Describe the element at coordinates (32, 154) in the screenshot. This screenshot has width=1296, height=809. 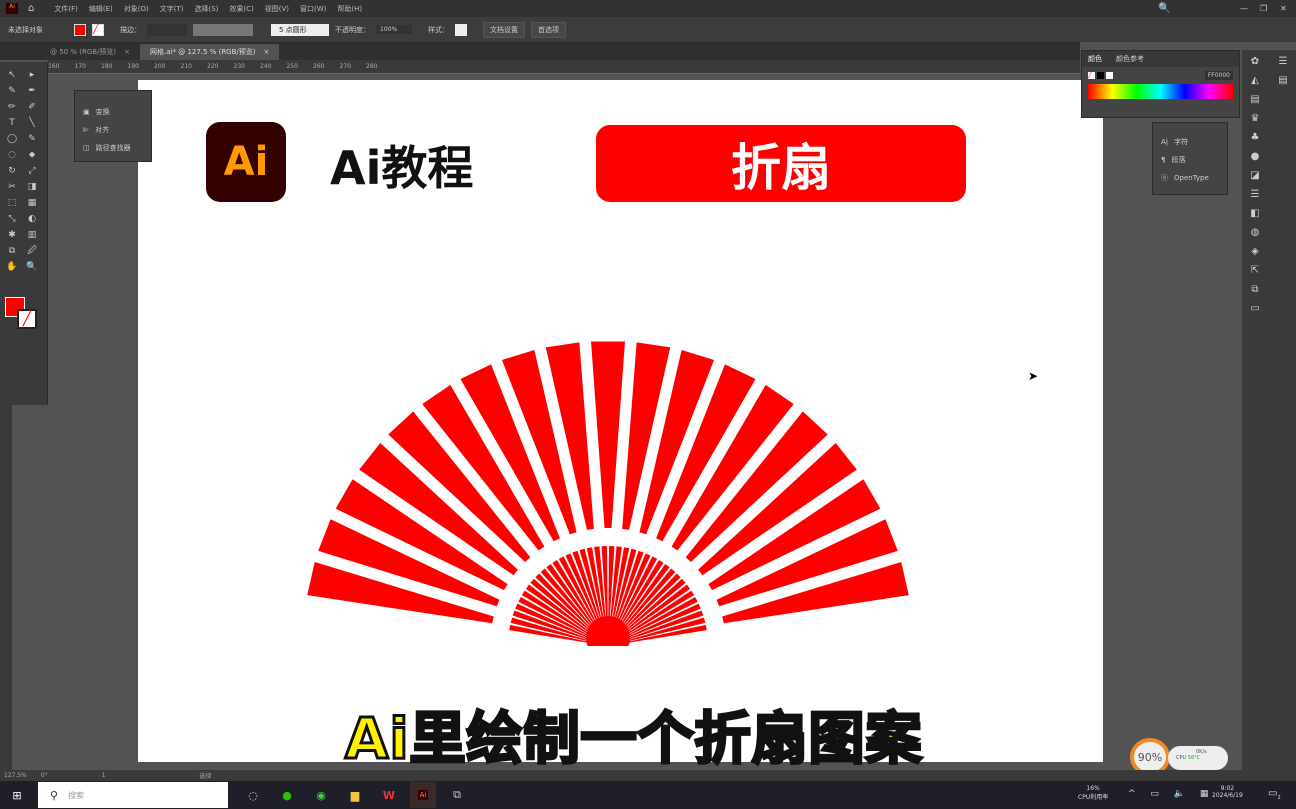
I see `tool-icon: ⬥` at that location.